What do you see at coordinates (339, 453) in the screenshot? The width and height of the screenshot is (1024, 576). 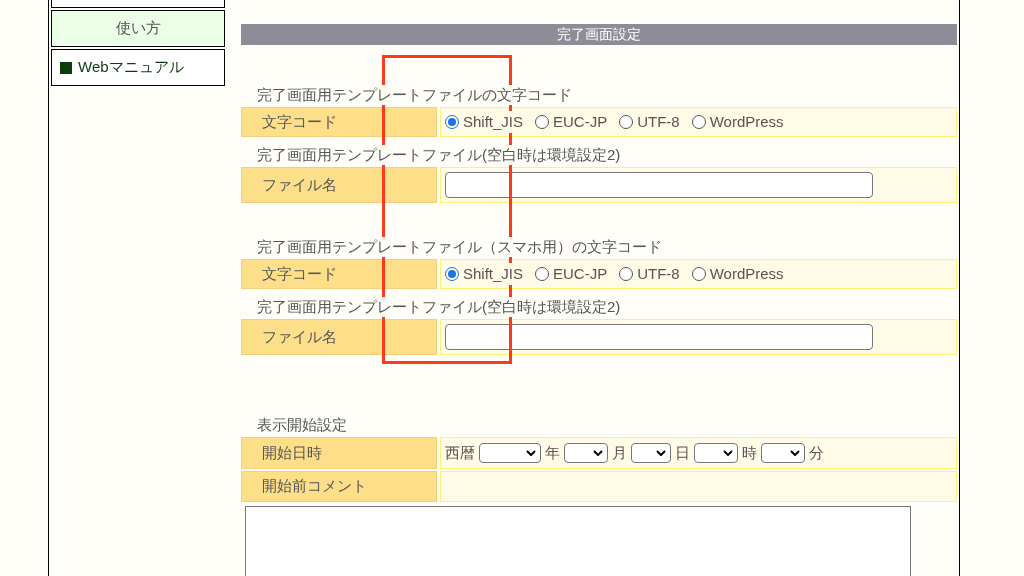 I see `field-label: 開始日時` at bounding box center [339, 453].